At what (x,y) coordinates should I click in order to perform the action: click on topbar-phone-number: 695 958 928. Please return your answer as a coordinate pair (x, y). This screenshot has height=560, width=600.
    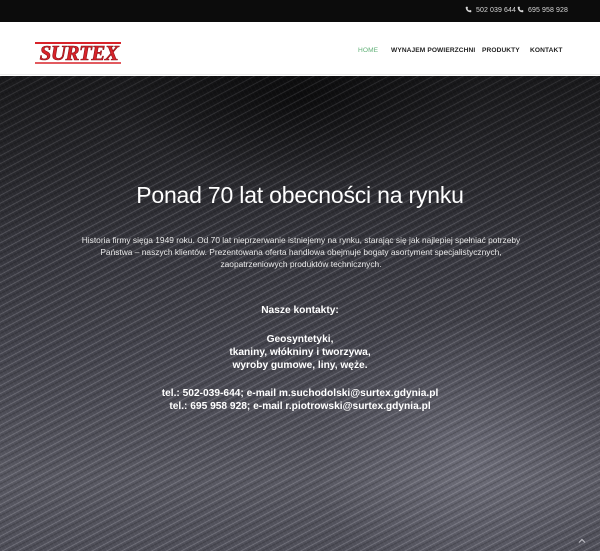
    Looking at the image, I should click on (548, 10).